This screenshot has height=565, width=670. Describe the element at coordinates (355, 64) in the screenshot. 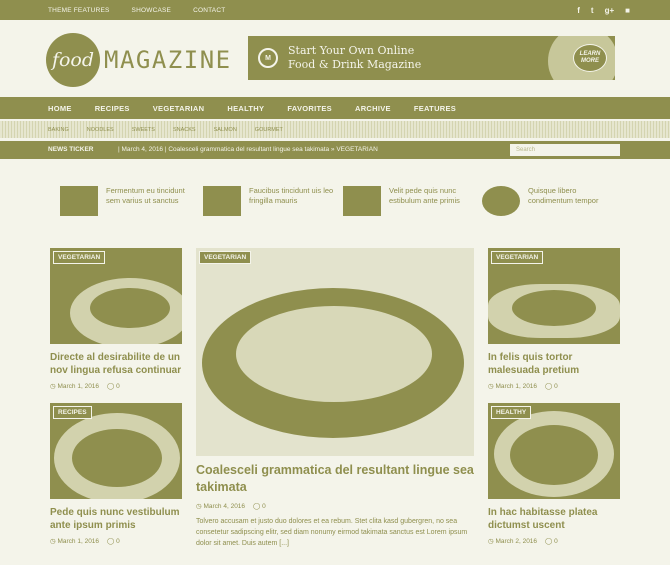

I see `banner-line-2: Food & Drink Magazine` at that location.